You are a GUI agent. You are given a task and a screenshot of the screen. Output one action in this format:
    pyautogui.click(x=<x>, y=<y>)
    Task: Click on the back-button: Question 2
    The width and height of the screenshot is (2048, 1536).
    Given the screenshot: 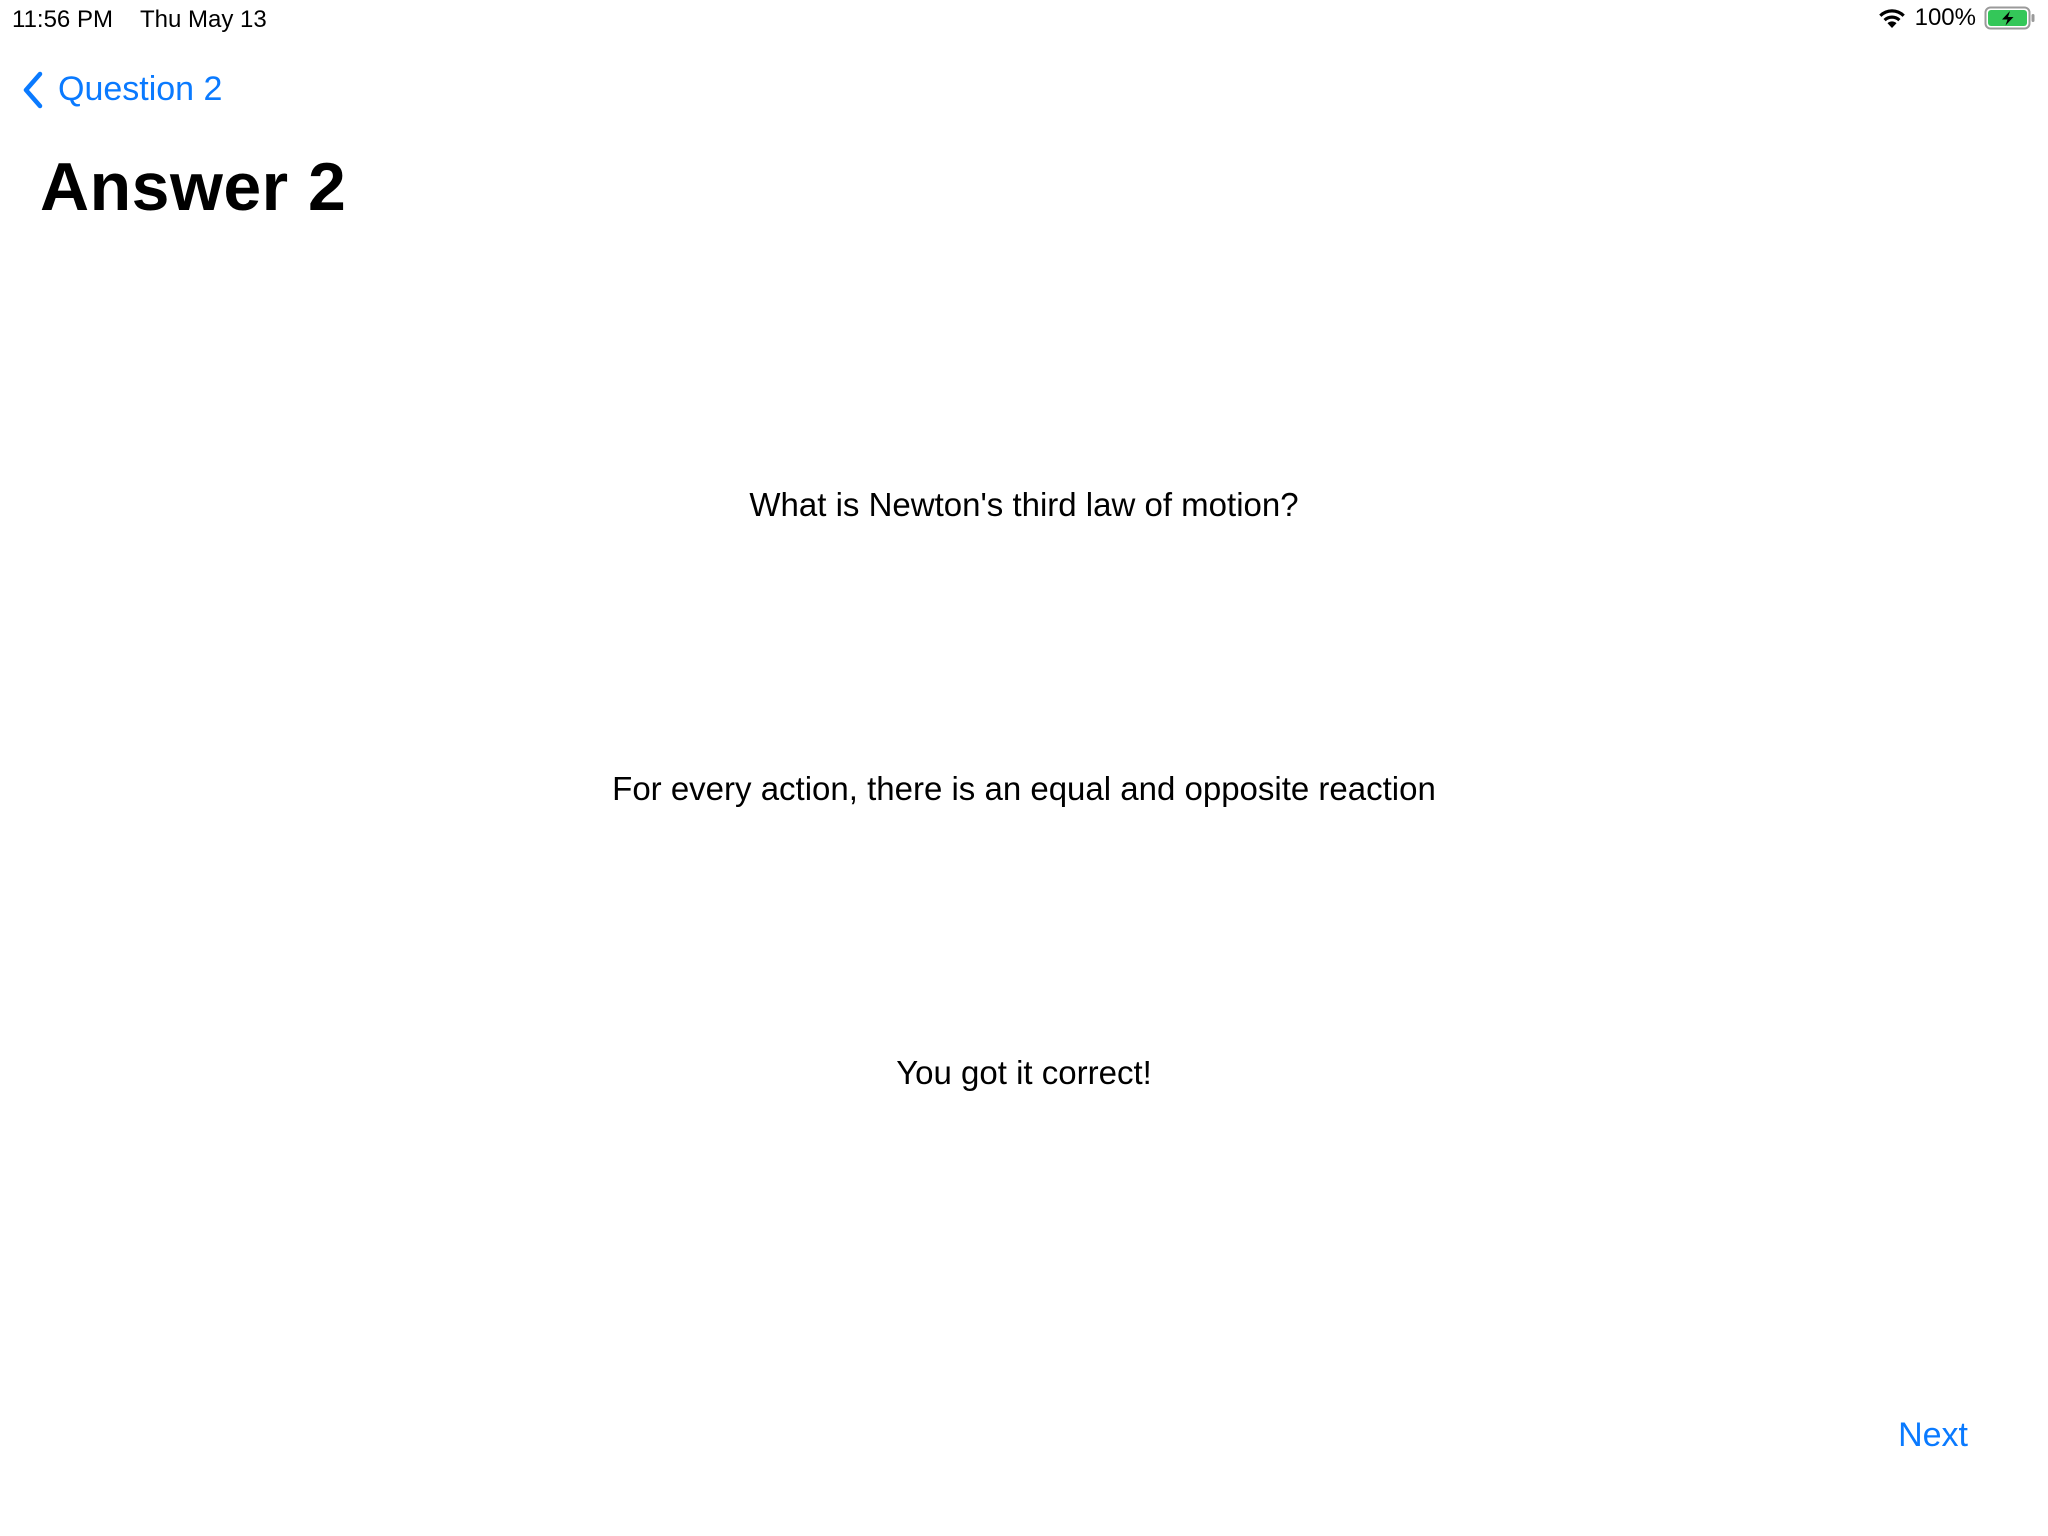 What is the action you would take?
    pyautogui.click(x=122, y=89)
    